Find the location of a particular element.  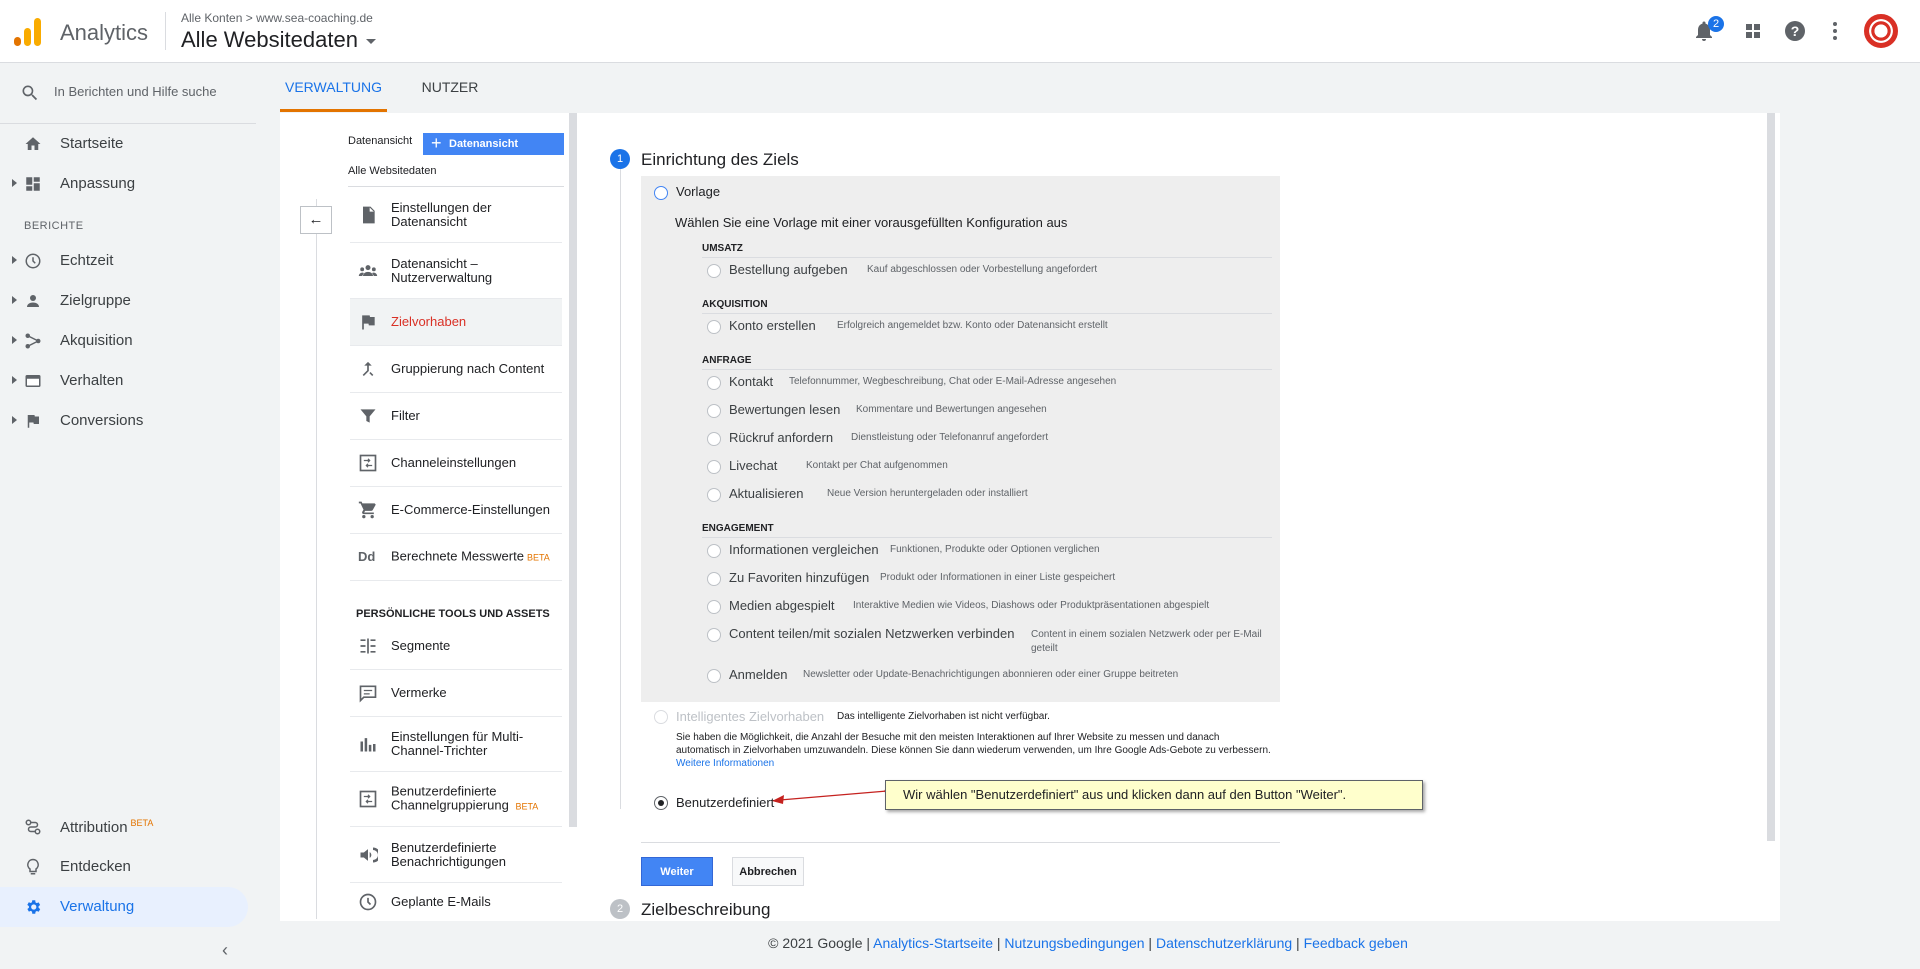

menu-item-channel-settings: Channeleinstellungen is located at coordinates (456, 463).